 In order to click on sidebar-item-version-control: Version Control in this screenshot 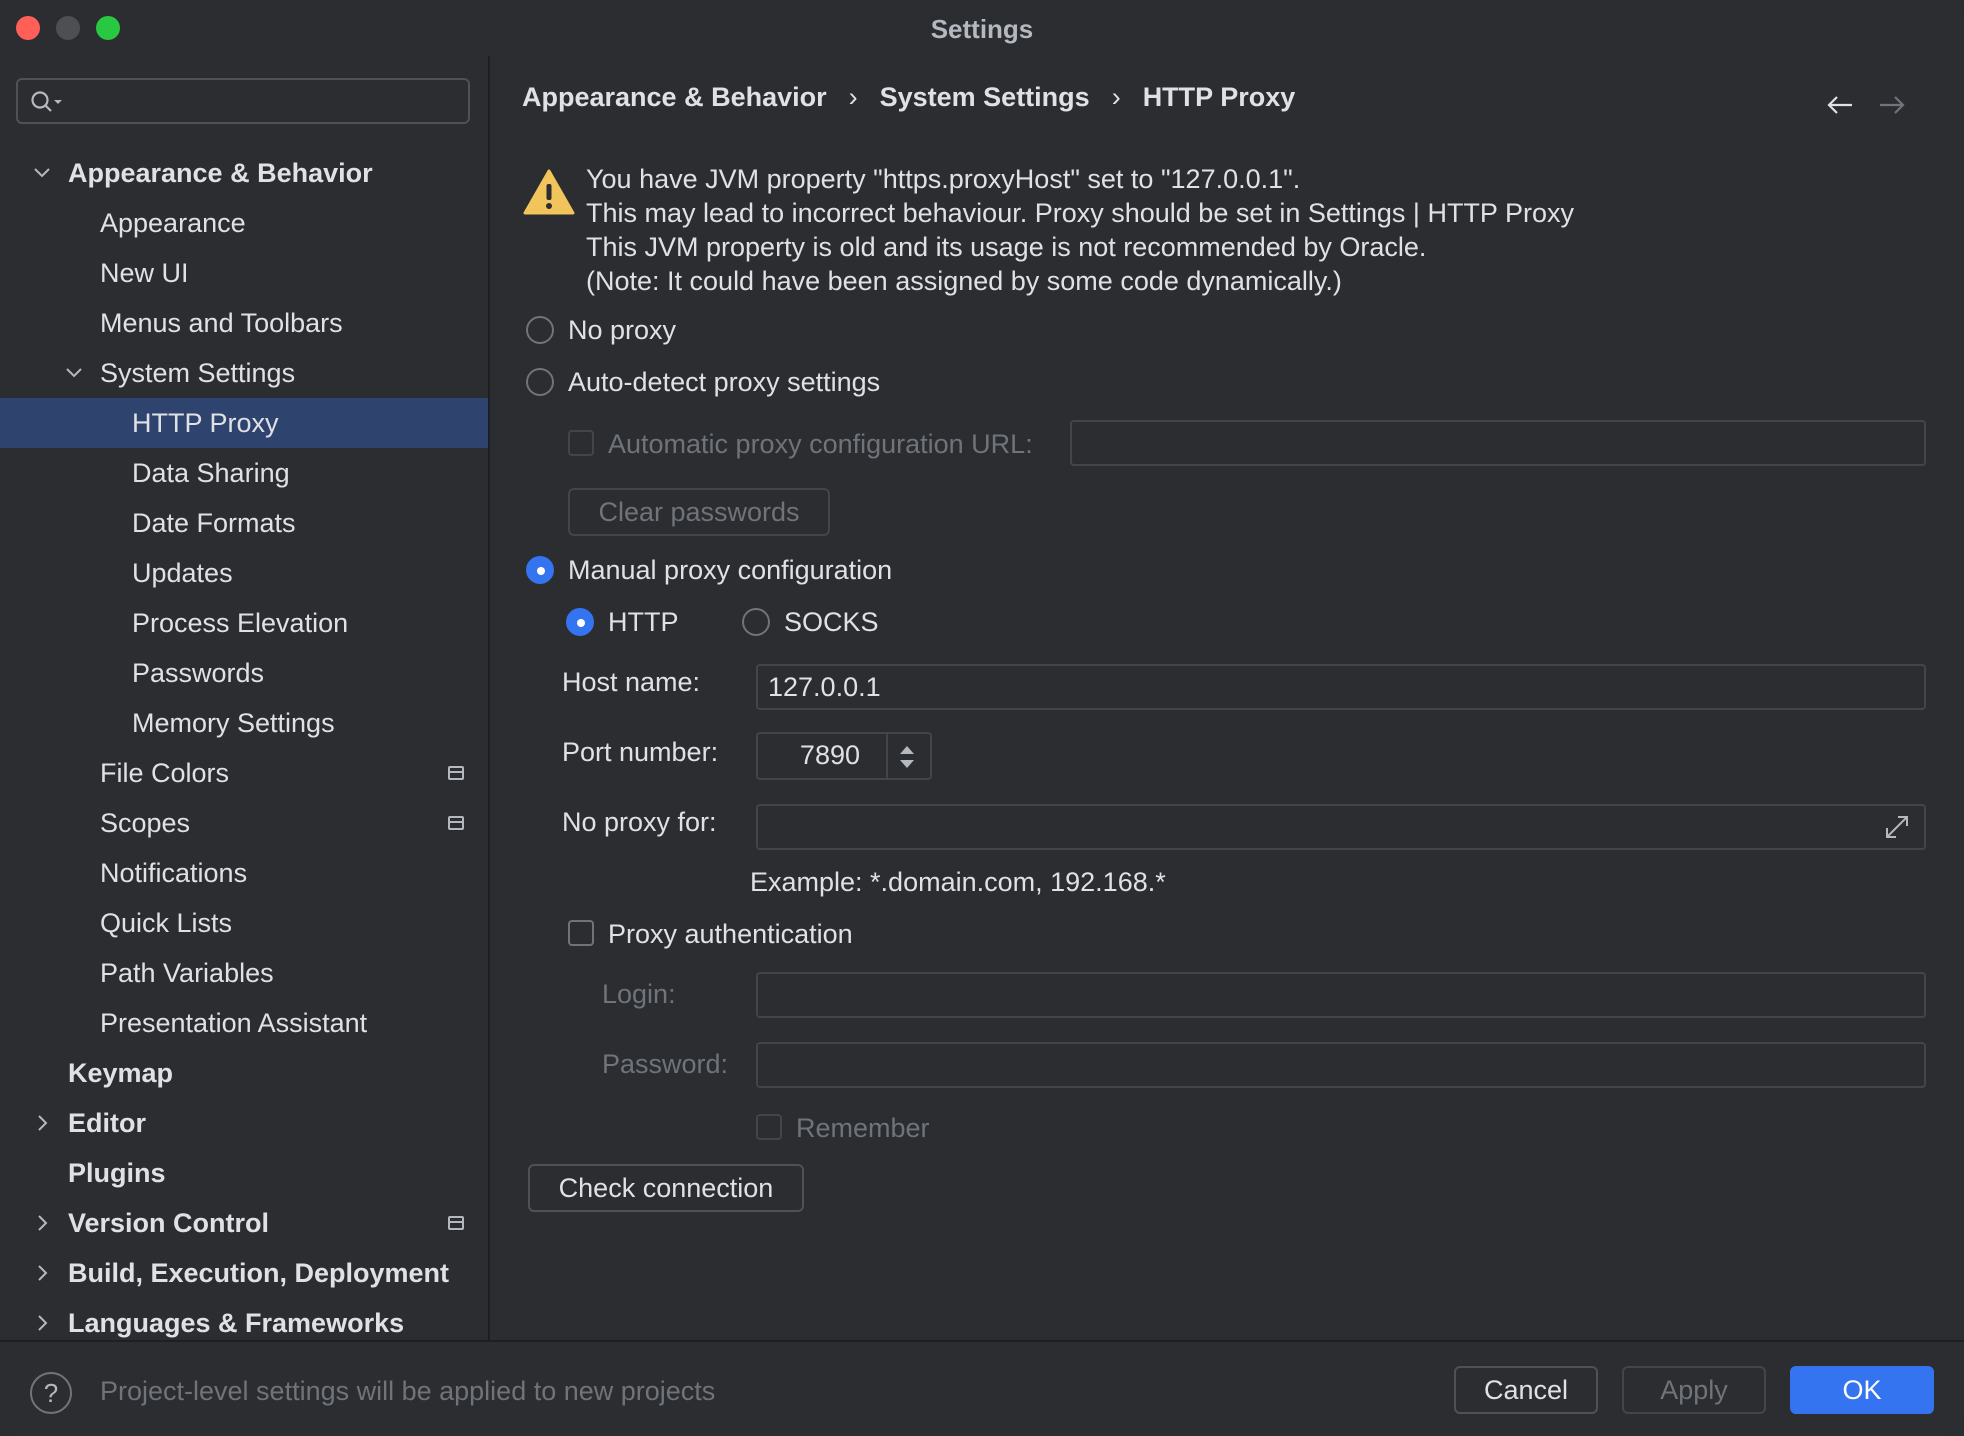, I will do `click(244, 1223)`.